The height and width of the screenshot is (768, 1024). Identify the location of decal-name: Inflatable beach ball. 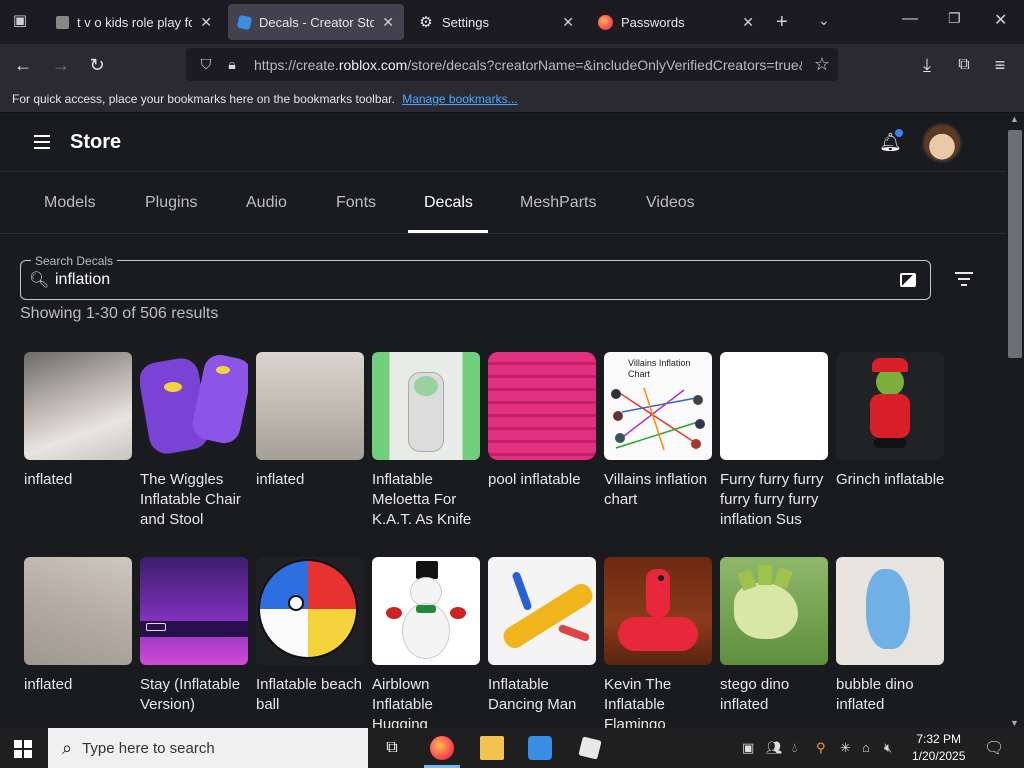
(312, 695).